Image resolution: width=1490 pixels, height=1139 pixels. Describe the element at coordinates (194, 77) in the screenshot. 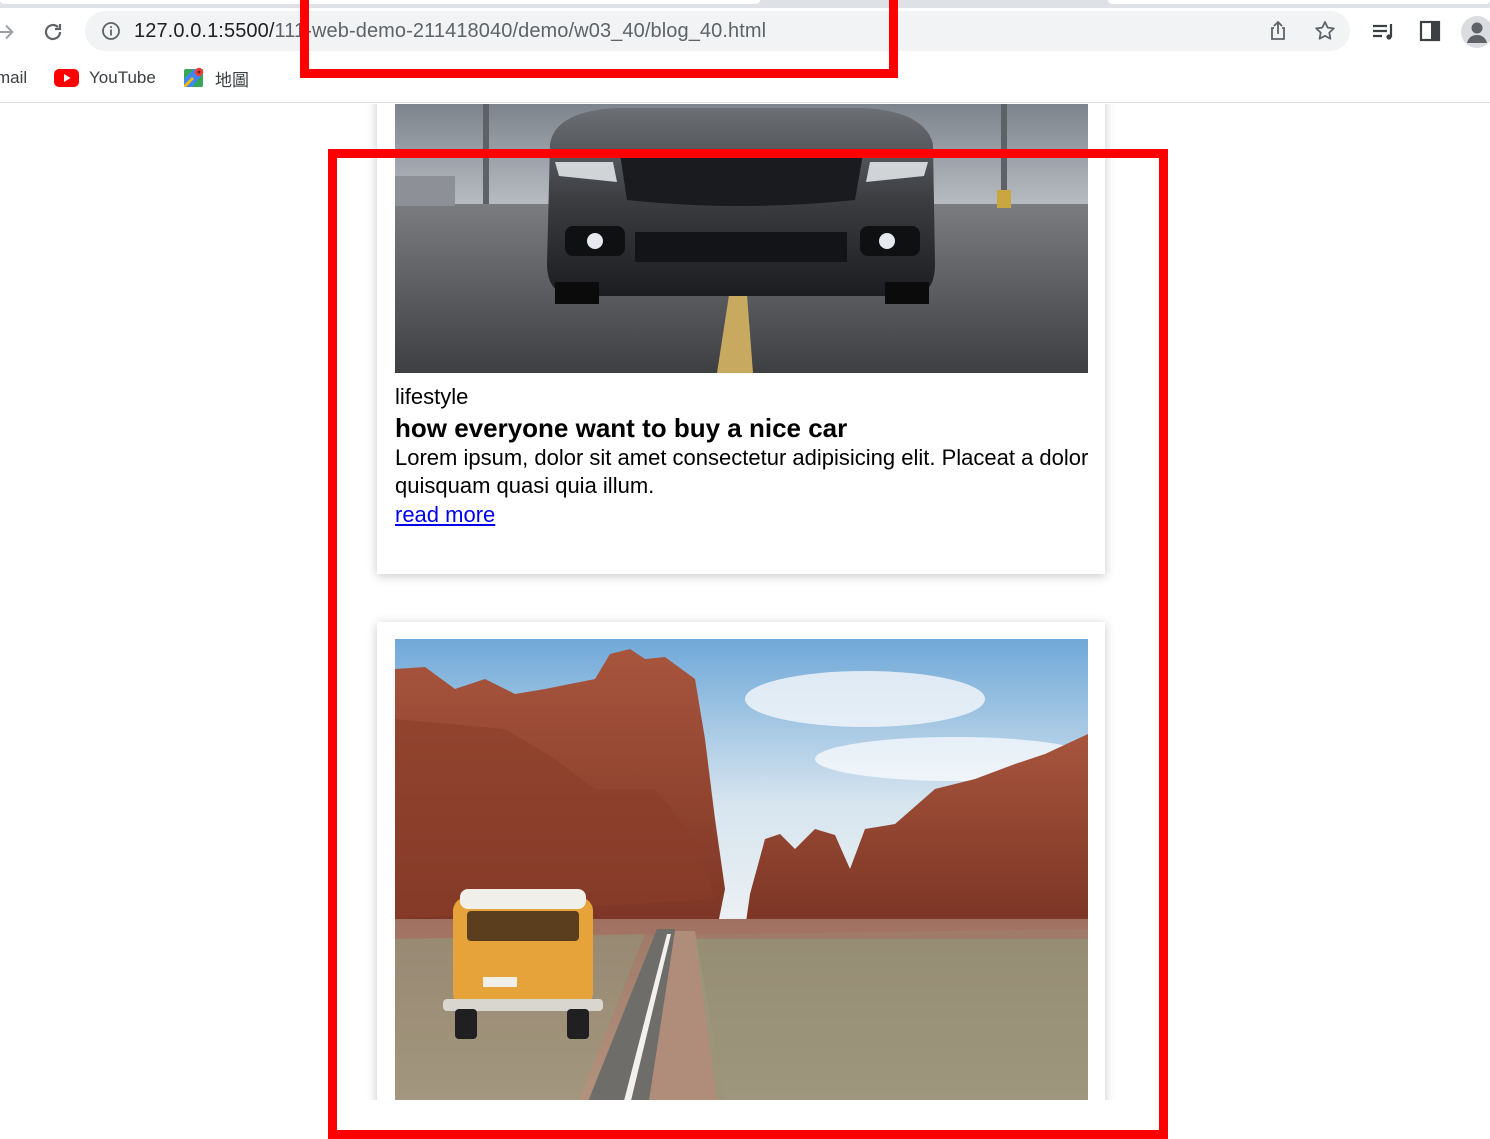

I see `maps-icon` at that location.